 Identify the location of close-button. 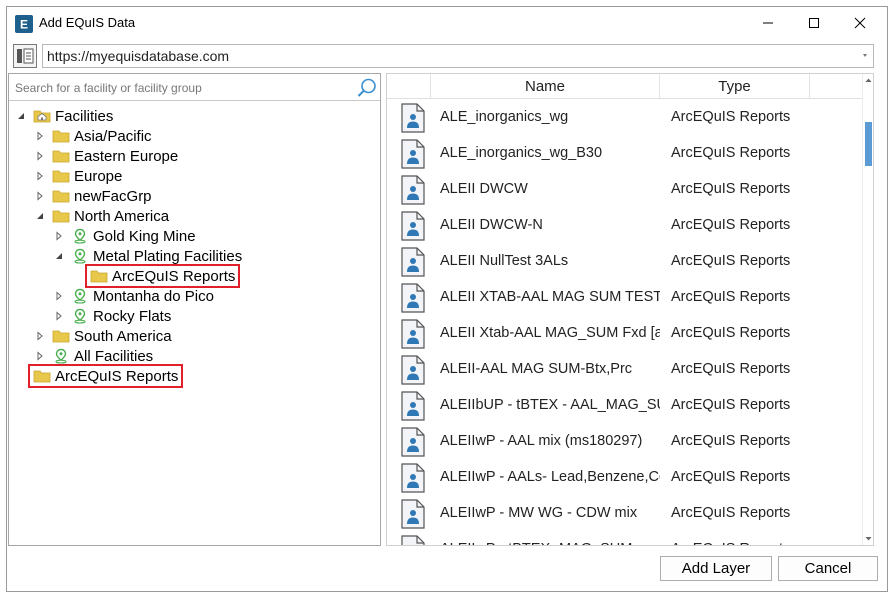
(860, 22).